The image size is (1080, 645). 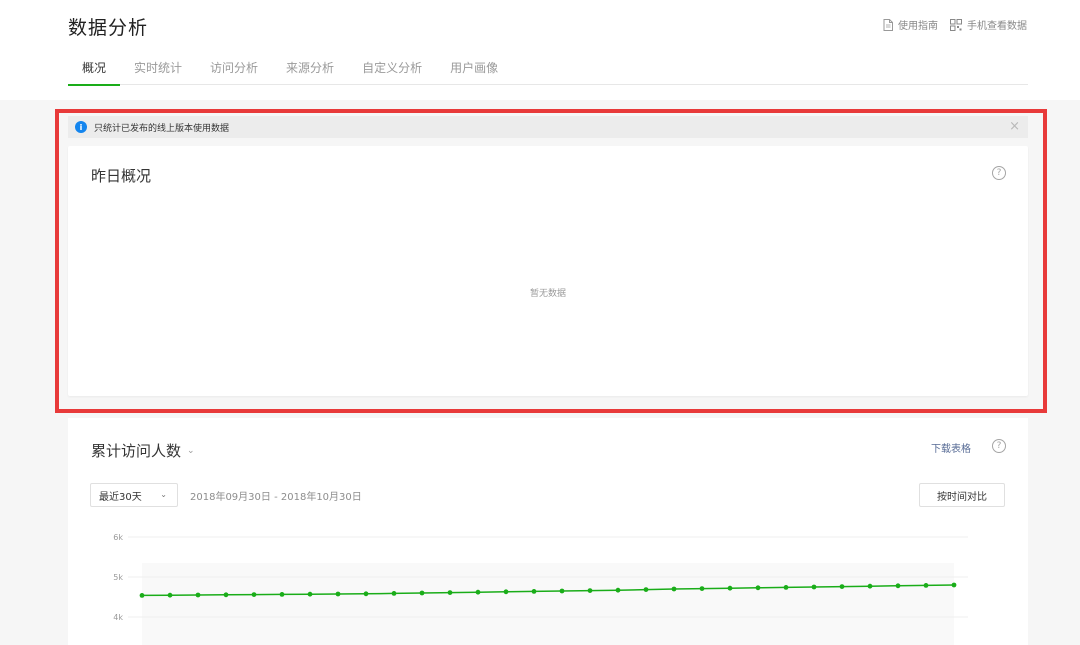 I want to click on tab-user-profile: 用户画像, so click(x=474, y=72).